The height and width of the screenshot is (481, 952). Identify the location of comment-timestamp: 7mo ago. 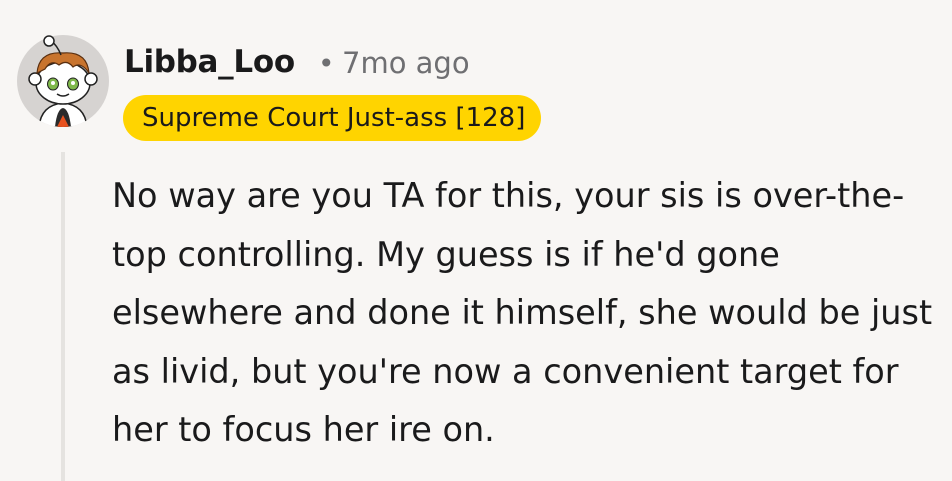
(406, 63).